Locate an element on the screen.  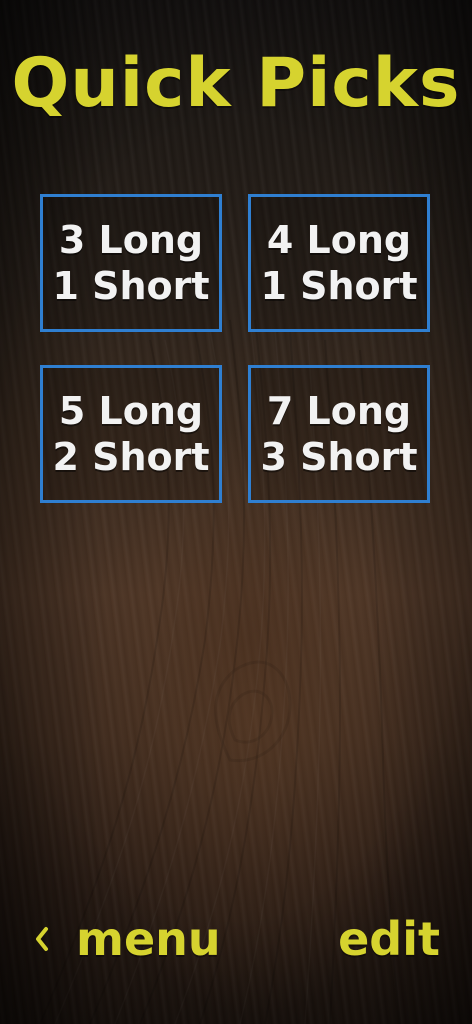
quick-pick-3-line-2: 2 Short is located at coordinates (131, 457).